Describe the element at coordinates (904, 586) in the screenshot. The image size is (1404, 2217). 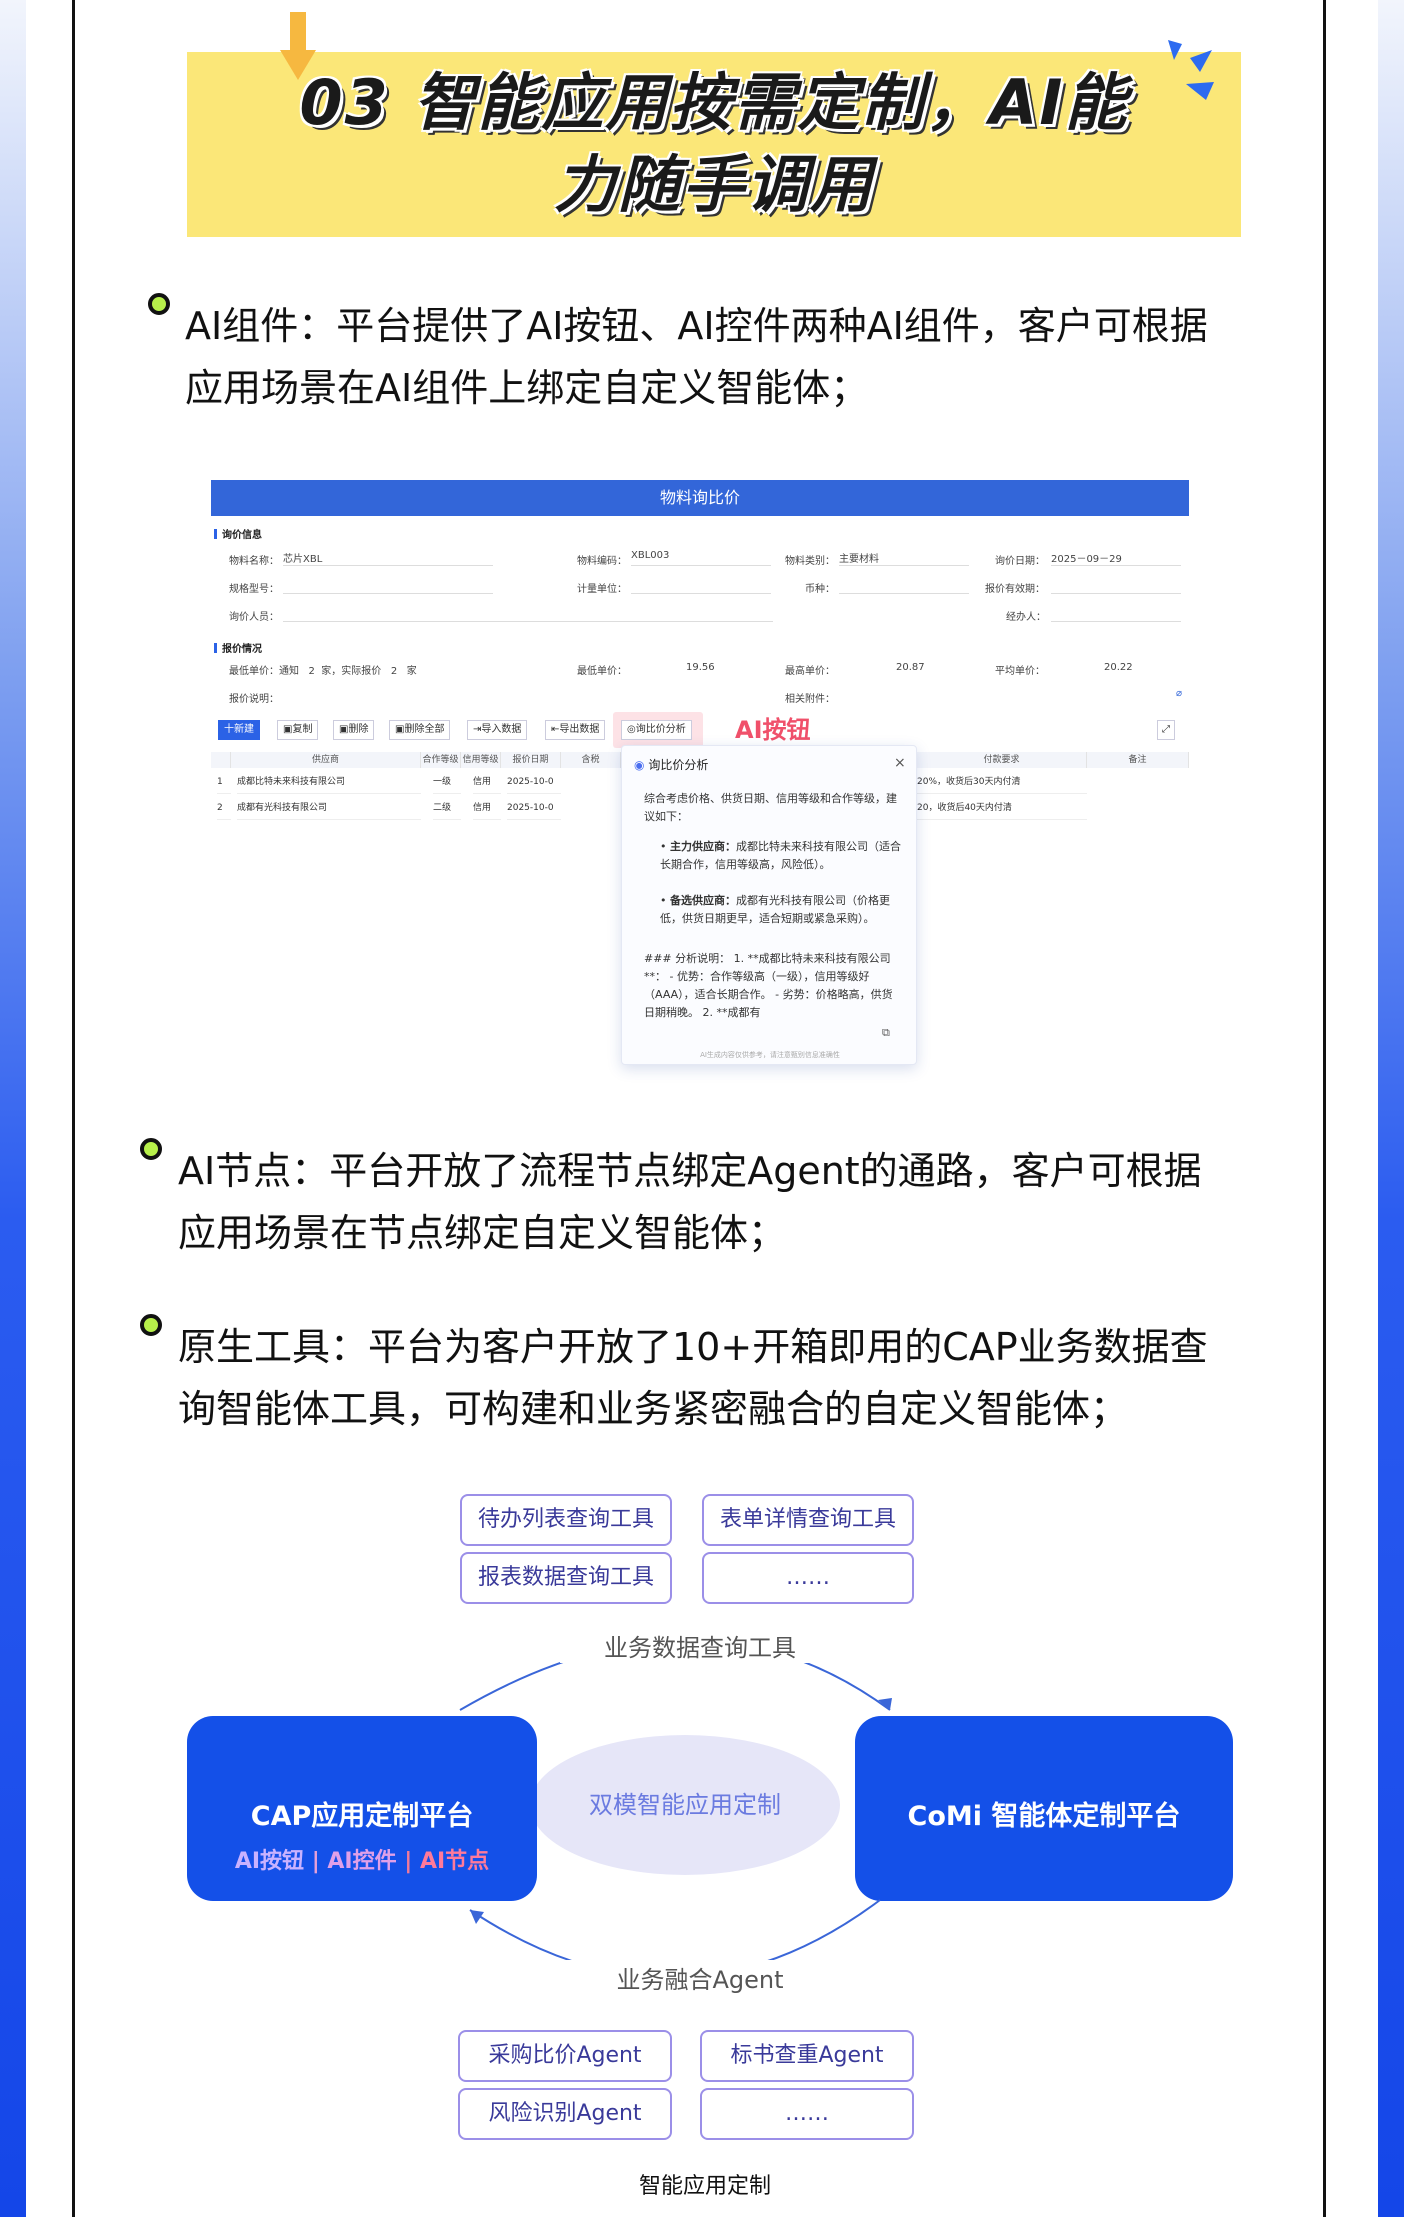
I see `currency-select` at that location.